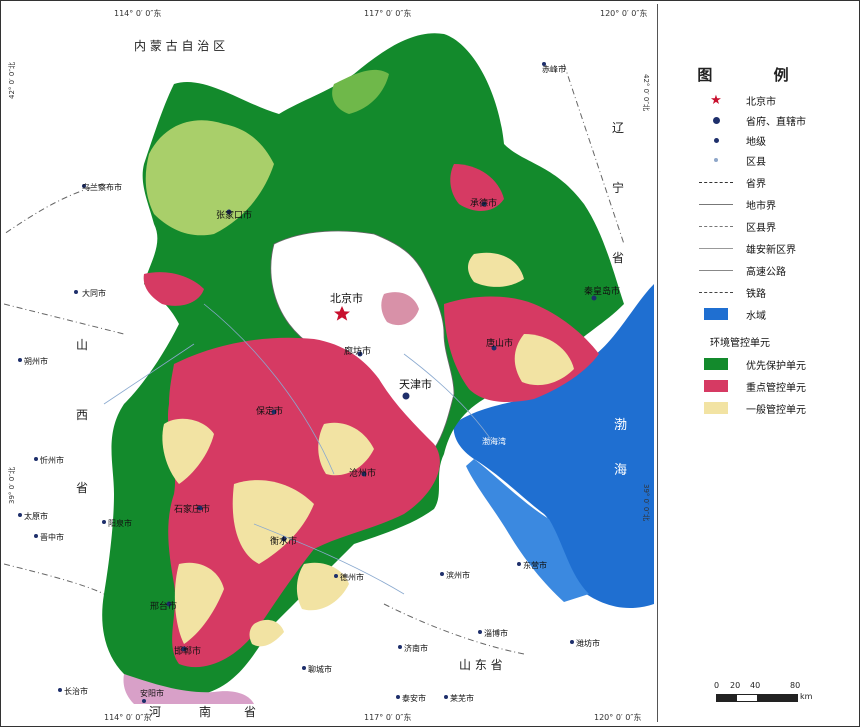 The height and width of the screenshot is (727, 860). What do you see at coordinates (716, 292) in the screenshot?
I see `dashed-line-icon` at bounding box center [716, 292].